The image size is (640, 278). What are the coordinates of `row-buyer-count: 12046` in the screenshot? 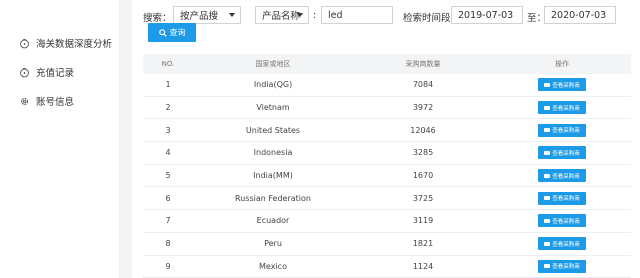 It's located at (423, 130).